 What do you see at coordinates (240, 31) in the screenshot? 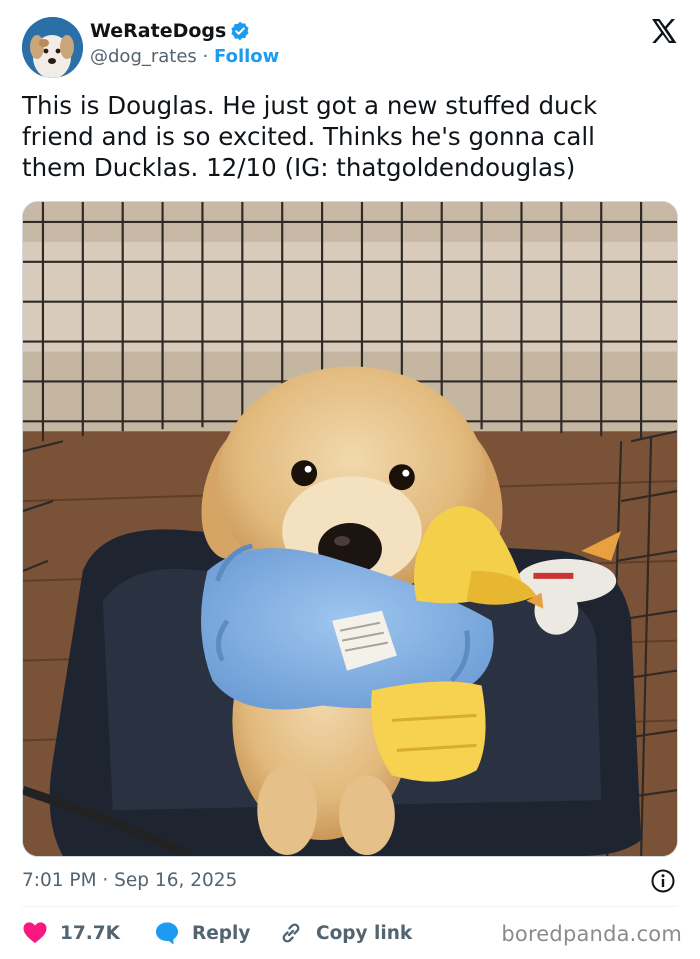
I see `verified-badge-icon` at bounding box center [240, 31].